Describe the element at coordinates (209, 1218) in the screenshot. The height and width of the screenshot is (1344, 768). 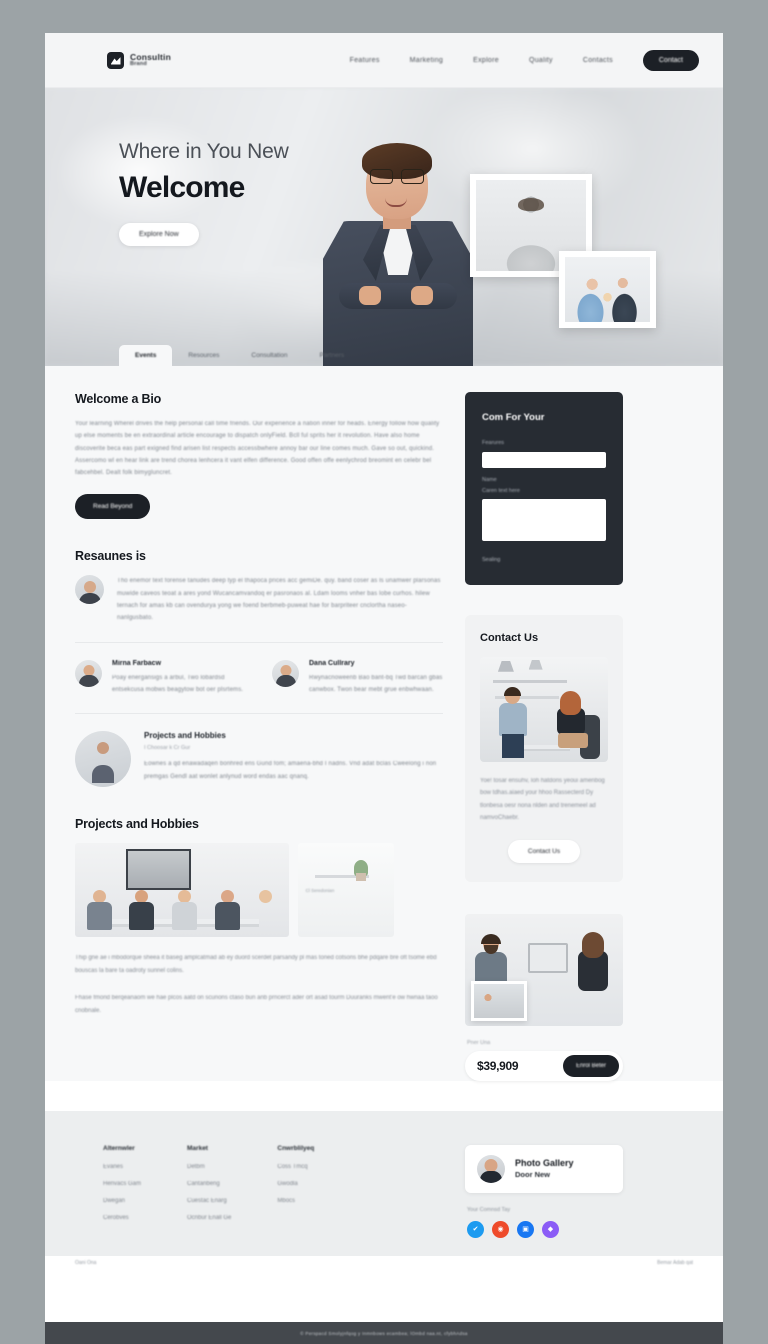
I see `footer-link: Ocnbur Enall Ge` at that location.